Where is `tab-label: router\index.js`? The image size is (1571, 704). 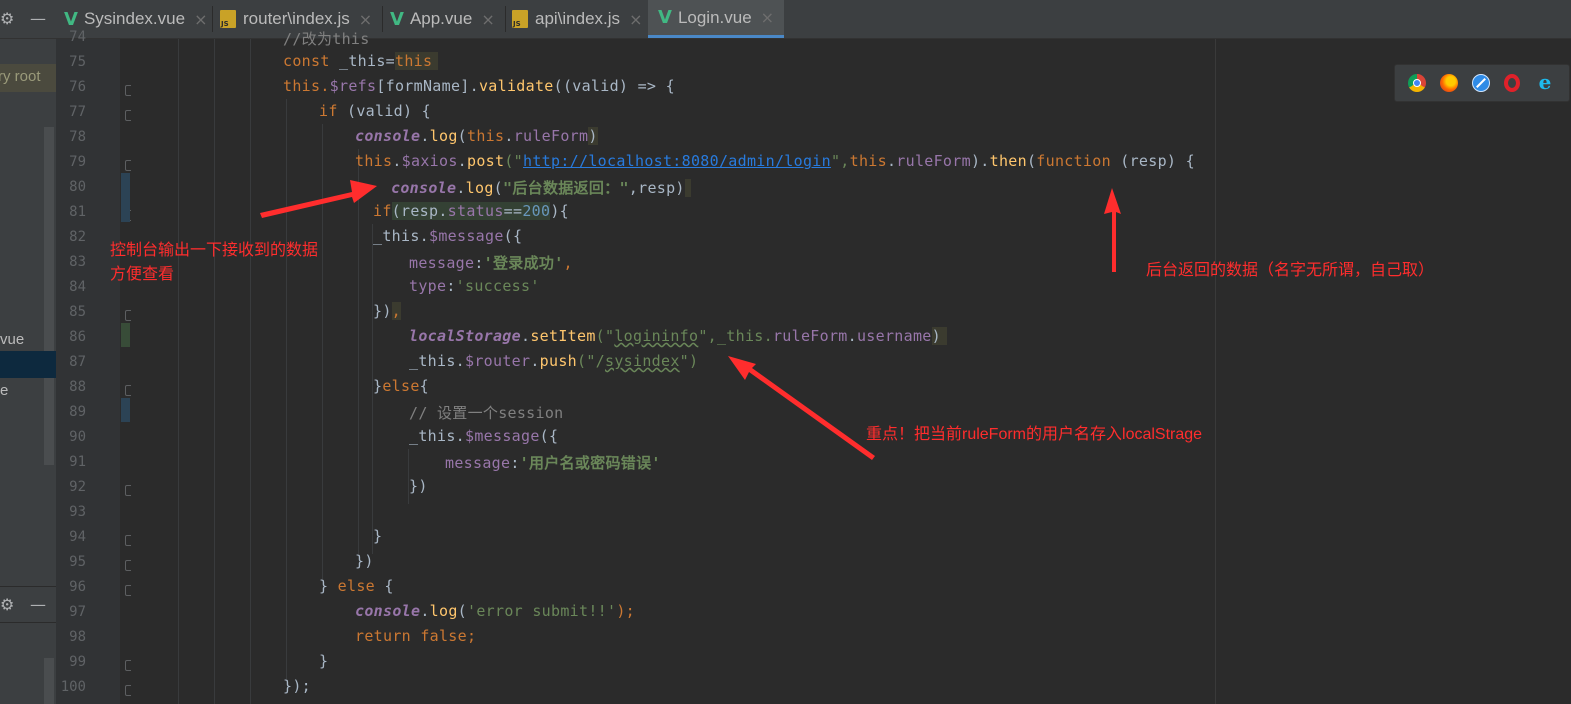
tab-label: router\index.js is located at coordinates (296, 18).